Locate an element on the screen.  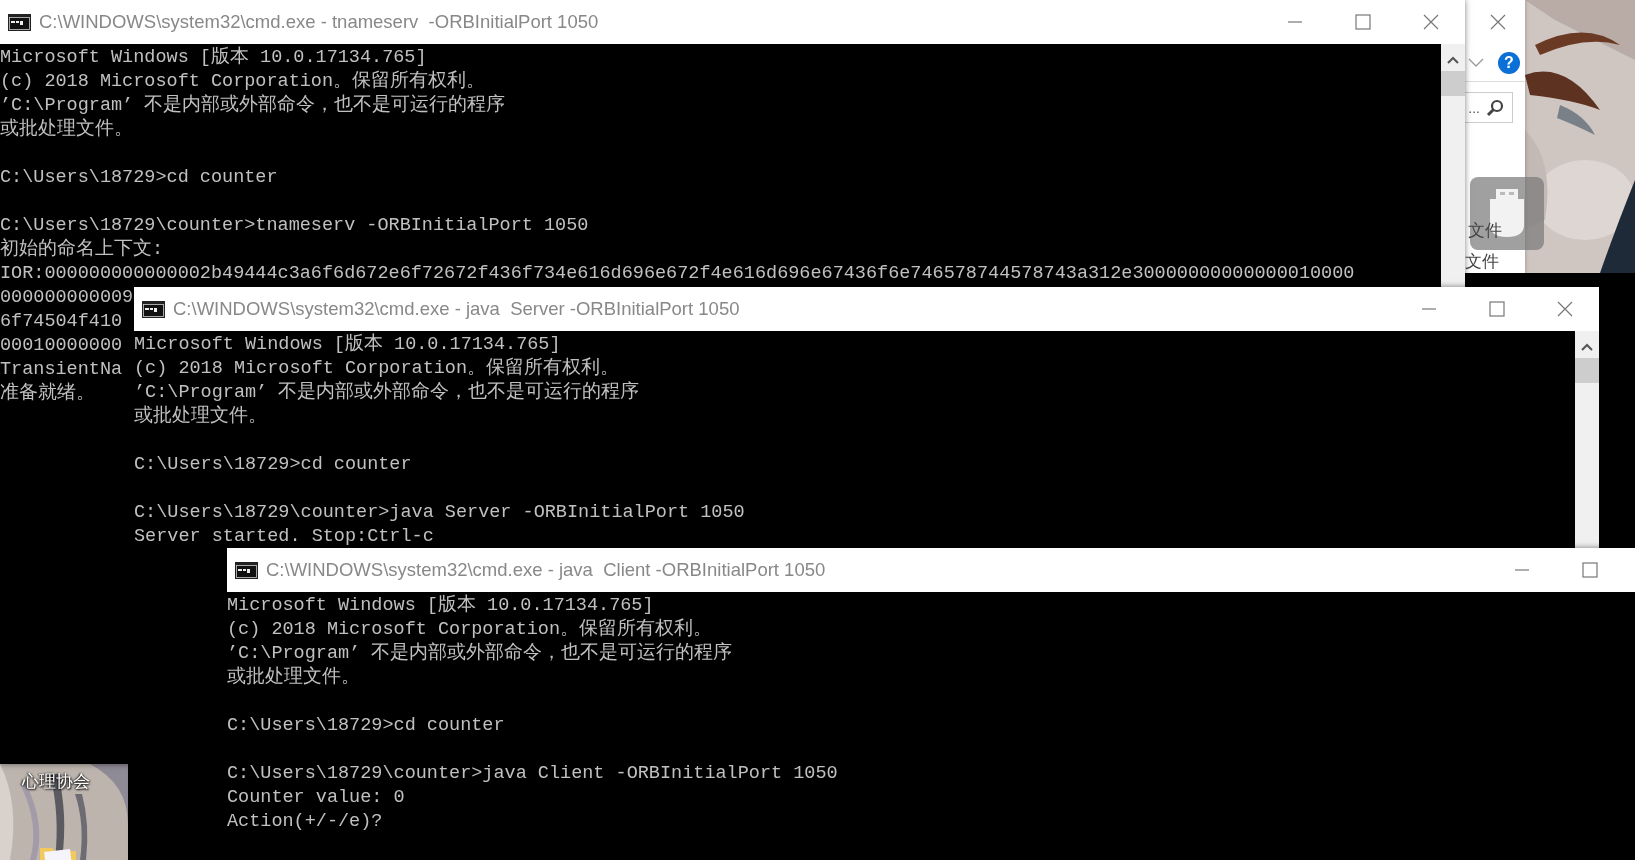
console-line: 000000000009 is located at coordinates (67, 298).